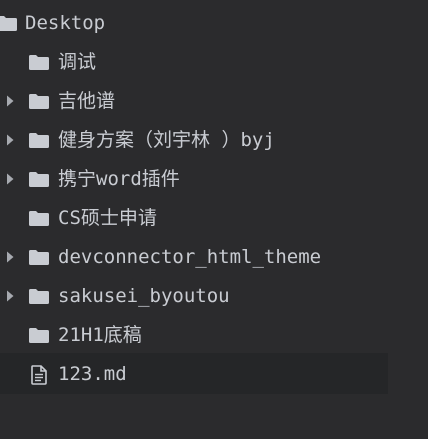 This screenshot has height=439, width=428. I want to click on tree-item-label: 吉他谱, so click(87, 100).